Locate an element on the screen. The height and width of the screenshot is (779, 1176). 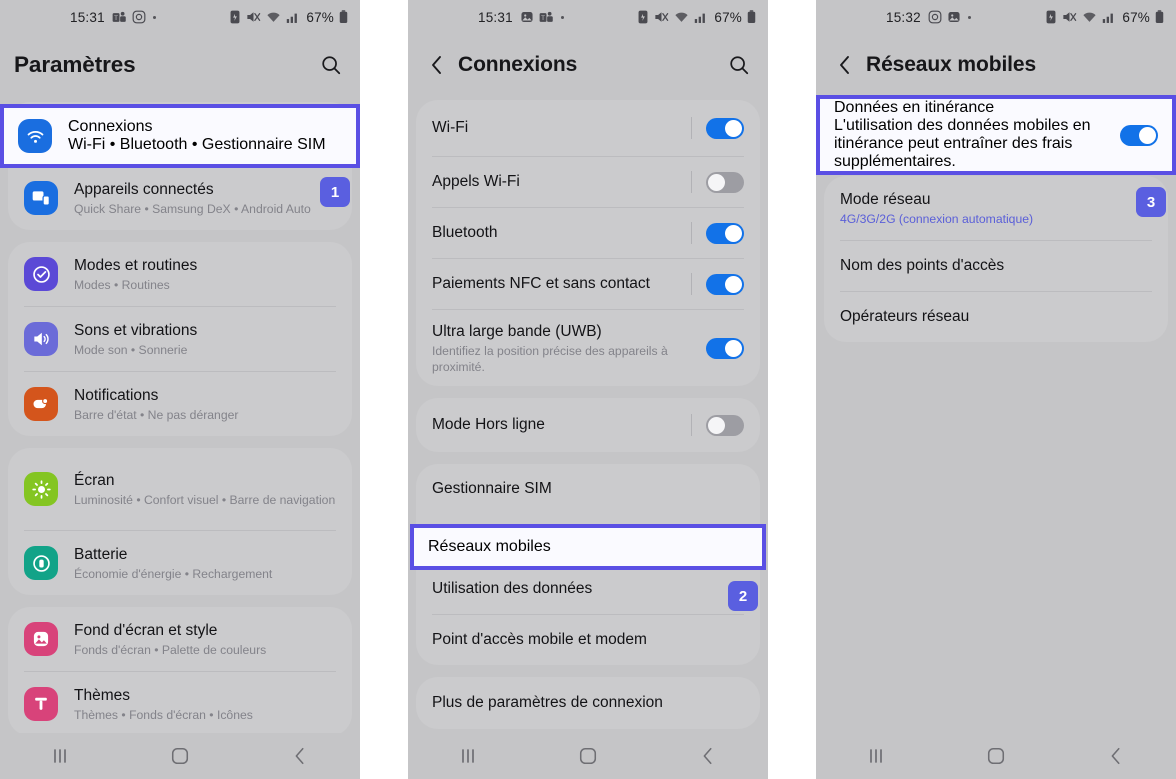
reseaux-item-nom-des-points-dacces: Nom des points d'accès is located at coordinates (996, 266).